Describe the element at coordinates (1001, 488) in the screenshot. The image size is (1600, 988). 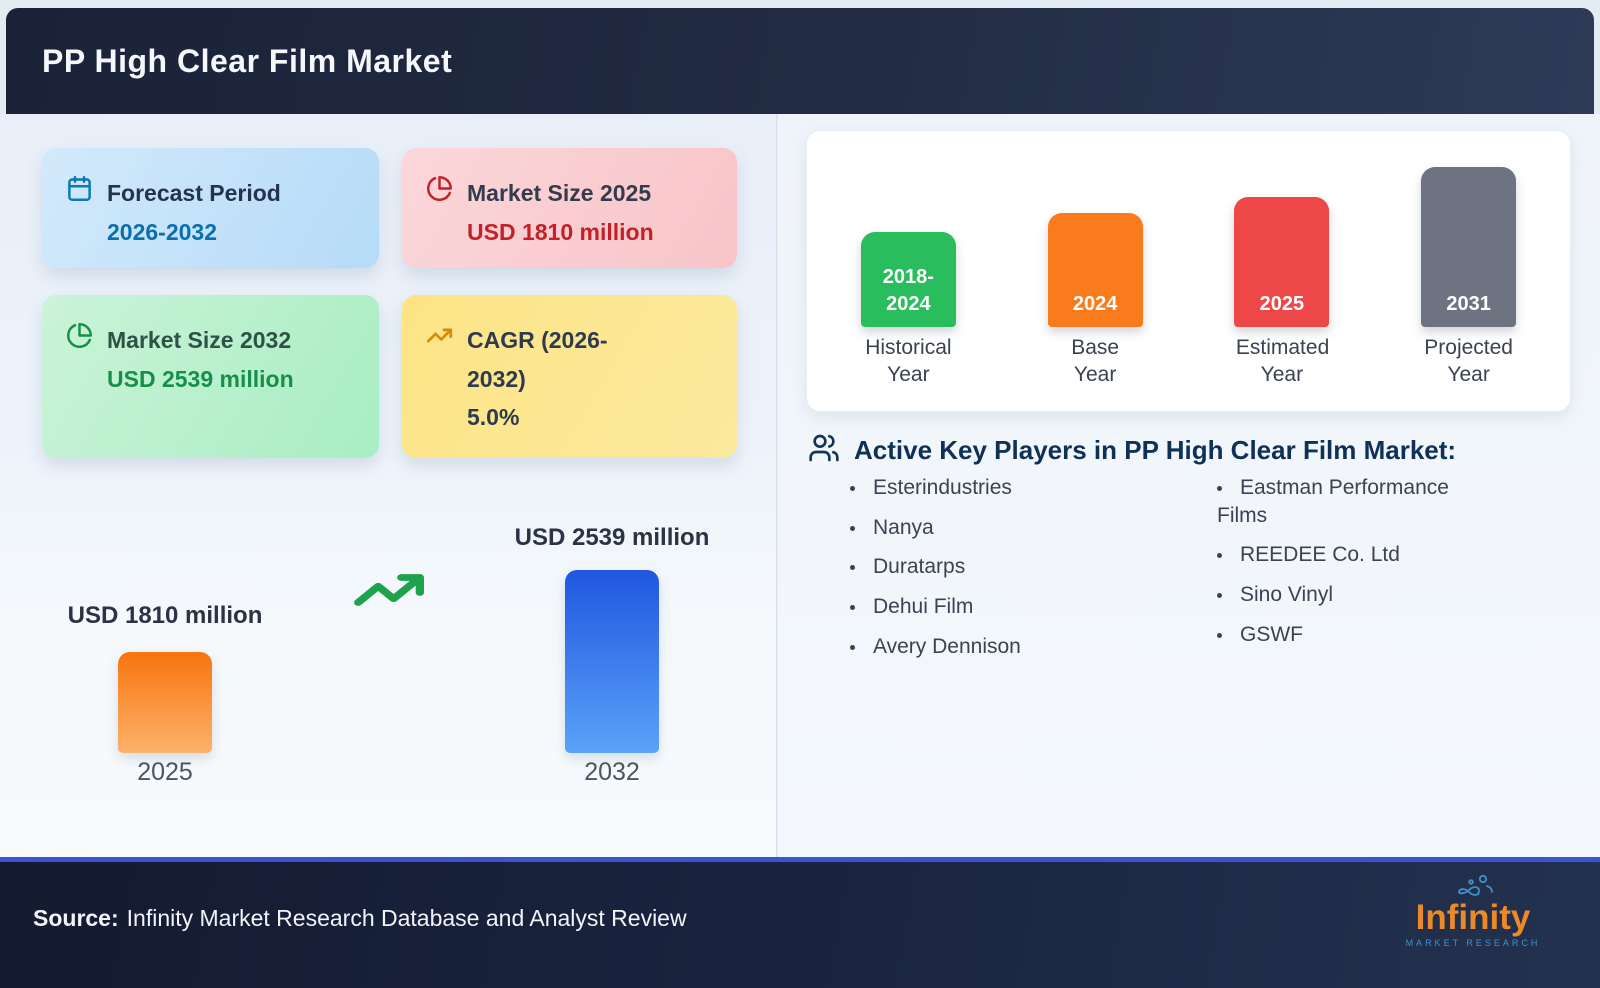
I see `key-player-item: Esterindustries` at that location.